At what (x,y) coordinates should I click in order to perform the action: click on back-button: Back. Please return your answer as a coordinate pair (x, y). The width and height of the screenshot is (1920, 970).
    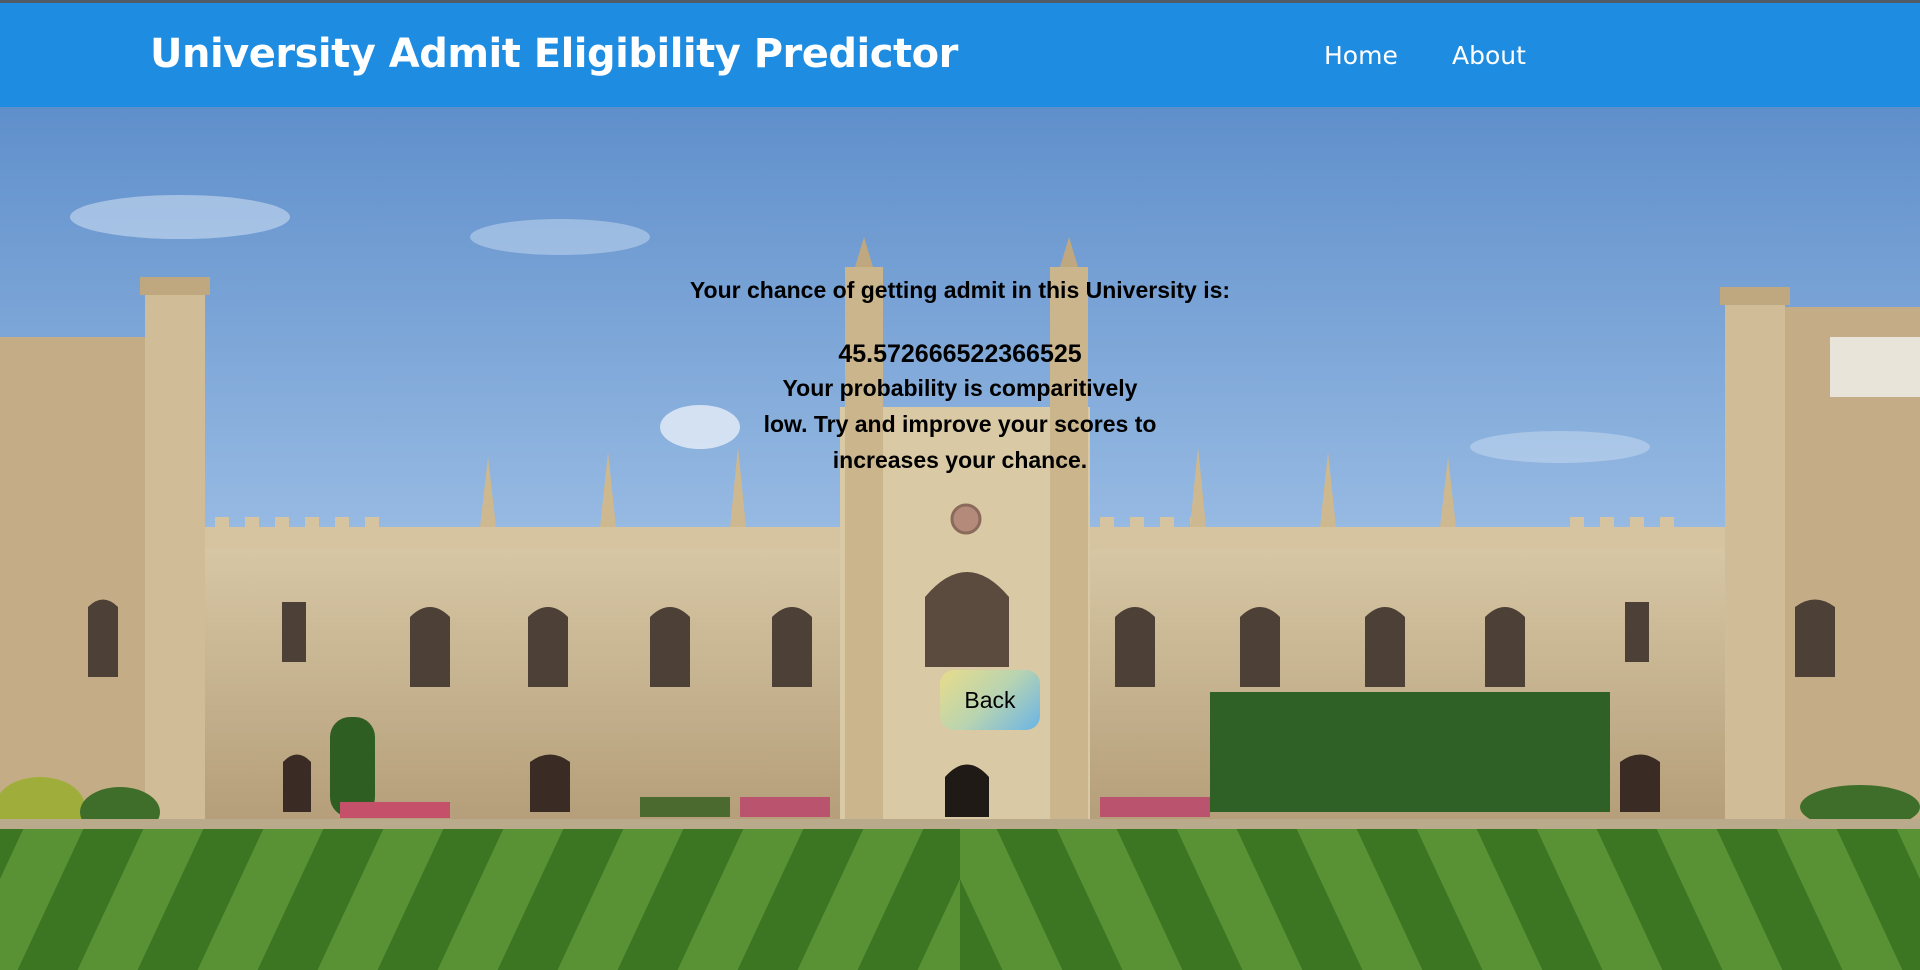
    Looking at the image, I should click on (990, 700).